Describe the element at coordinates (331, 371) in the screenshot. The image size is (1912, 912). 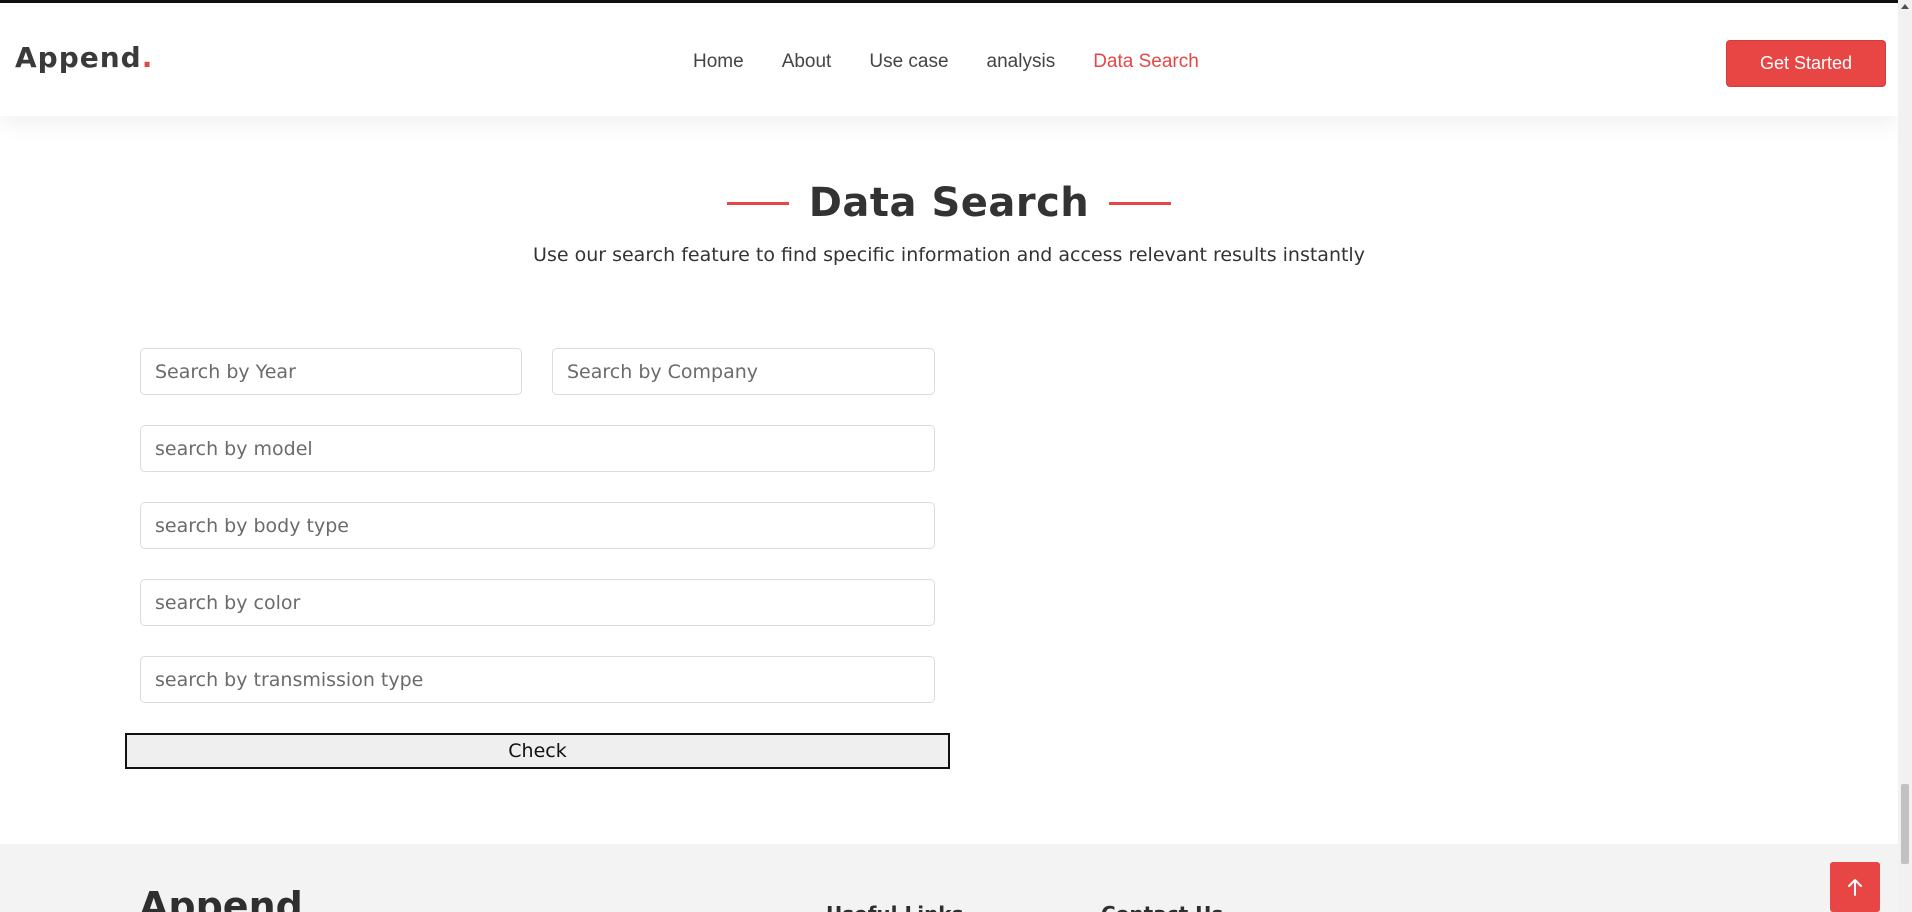
I see `year-search-input` at that location.